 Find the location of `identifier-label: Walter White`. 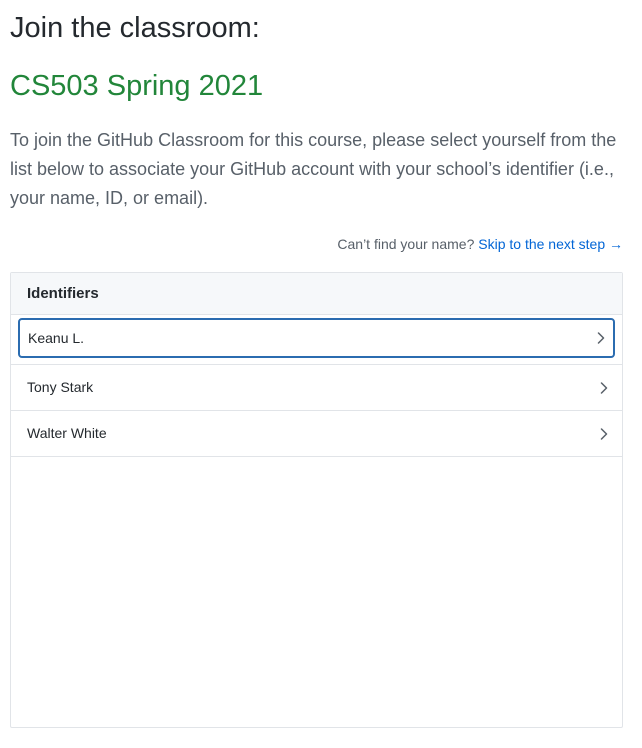

identifier-label: Walter White is located at coordinates (67, 433).